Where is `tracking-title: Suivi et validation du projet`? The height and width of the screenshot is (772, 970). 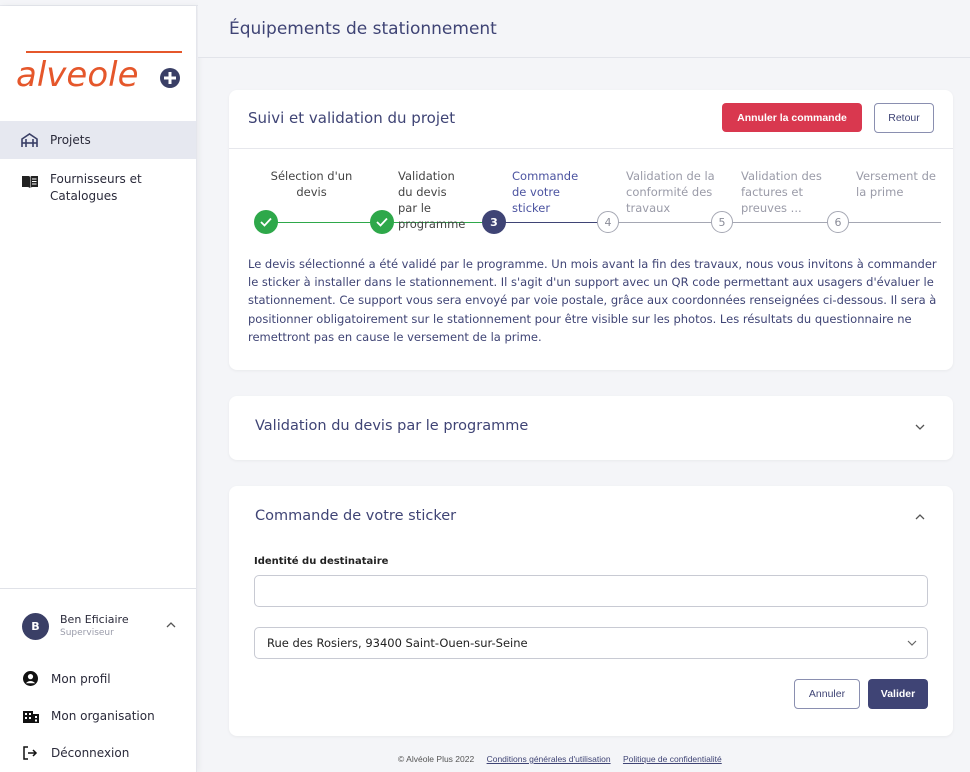
tracking-title: Suivi et validation du projet is located at coordinates (352, 118).